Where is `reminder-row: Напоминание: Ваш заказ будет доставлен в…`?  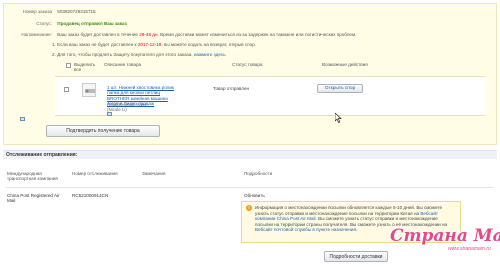 reminder-row: Напоминание: Ваш заказ будет доставлен в… is located at coordinates (252, 34).